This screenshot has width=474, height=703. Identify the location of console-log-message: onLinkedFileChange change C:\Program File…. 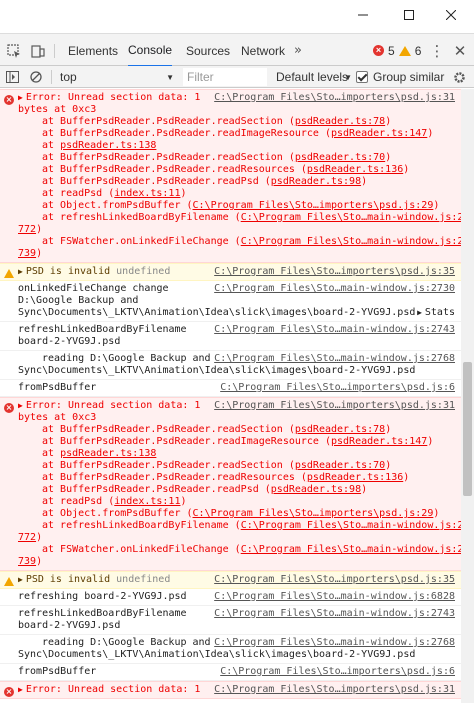
(230, 301).